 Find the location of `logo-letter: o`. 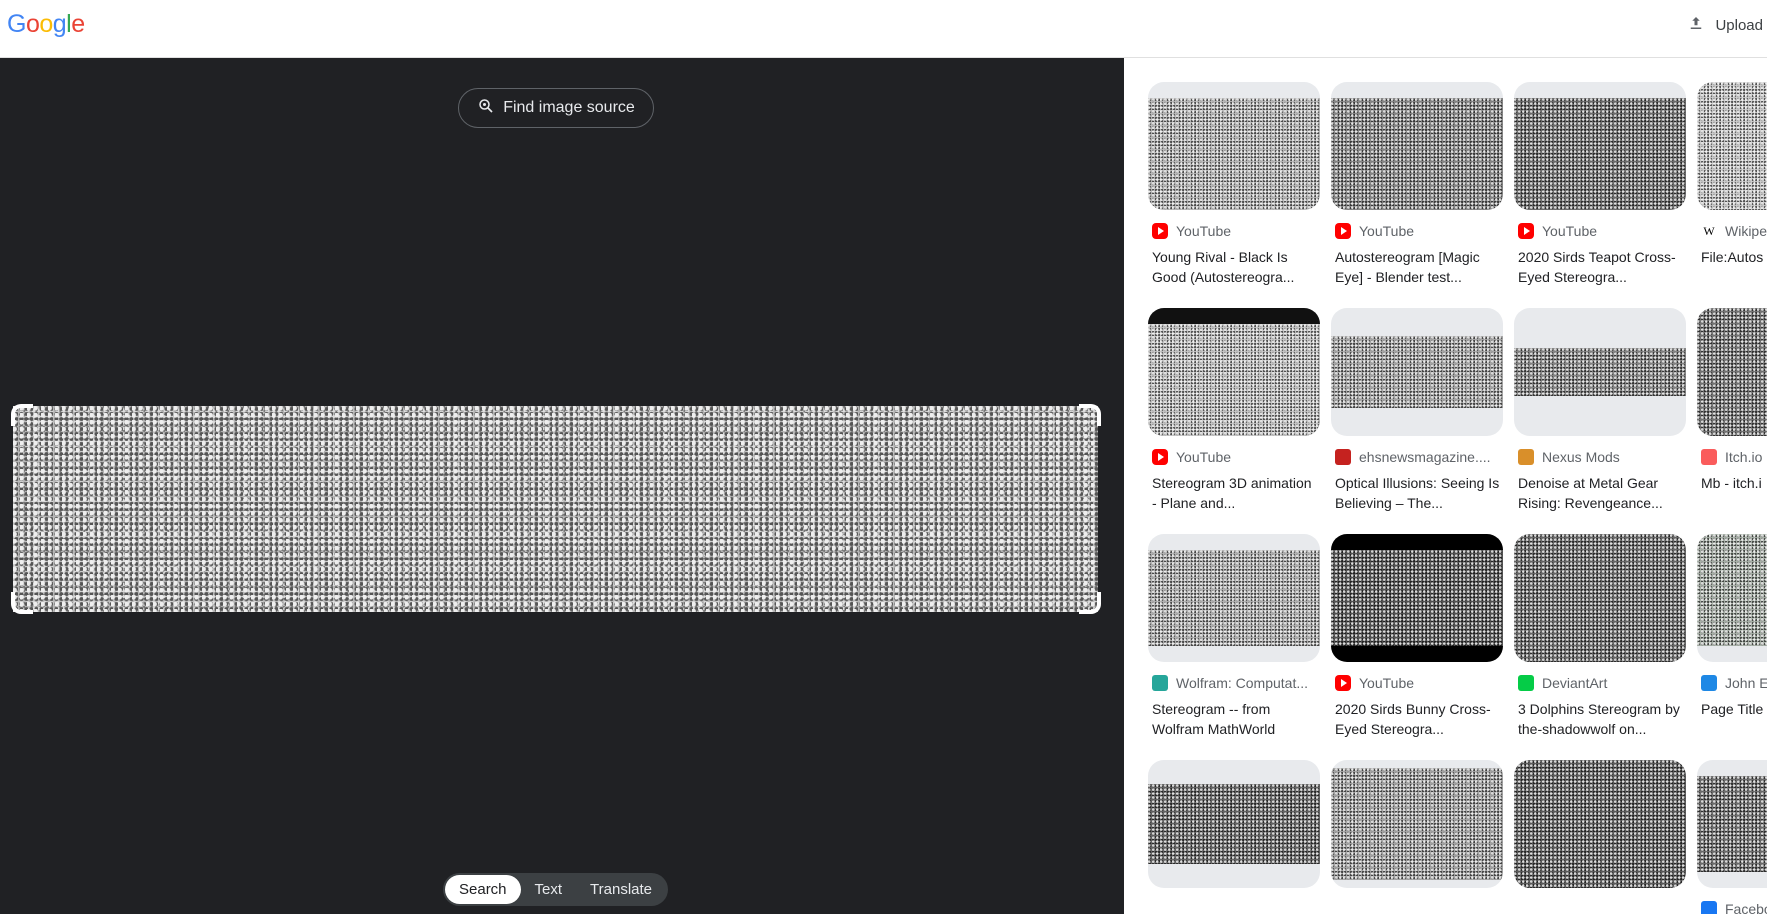

logo-letter: o is located at coordinates (32, 24).